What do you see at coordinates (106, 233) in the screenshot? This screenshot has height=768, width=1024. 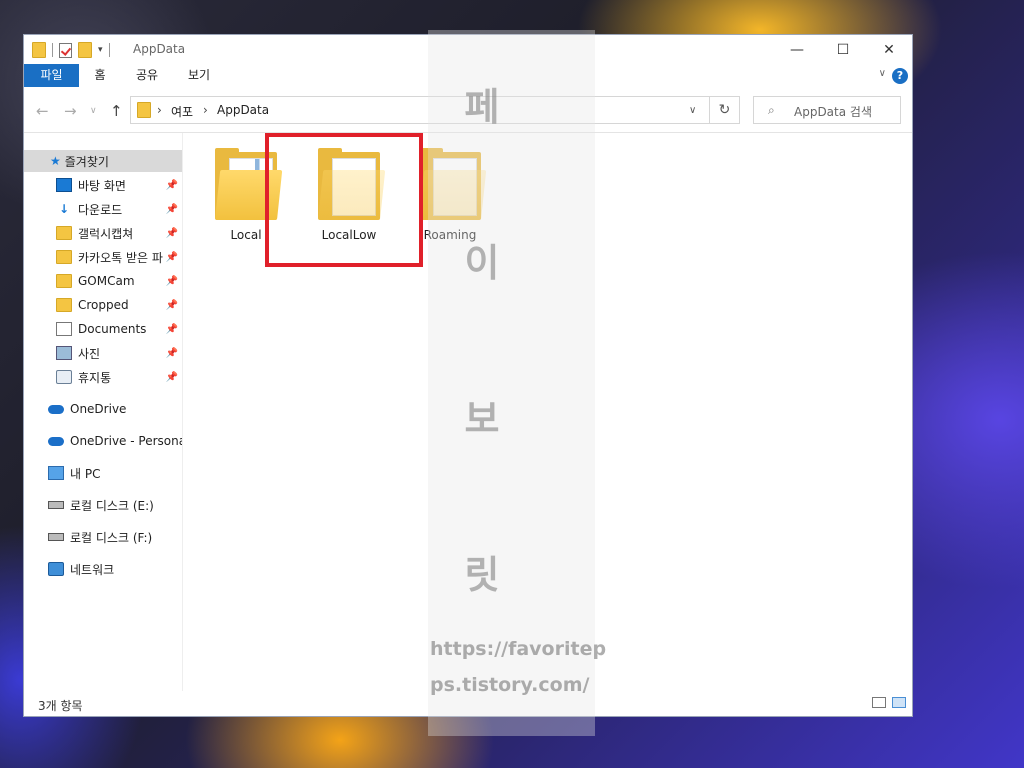 I see `nav-label: 갤럭시캡쳐` at bounding box center [106, 233].